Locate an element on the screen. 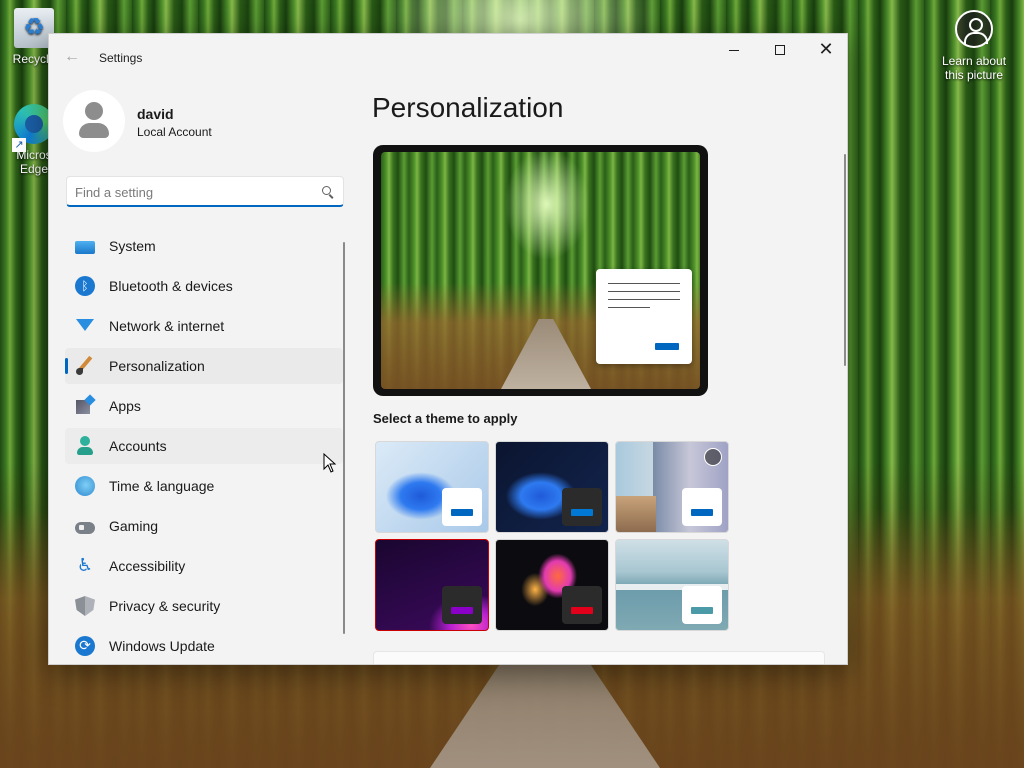  accounts-icon is located at coordinates (85, 446).